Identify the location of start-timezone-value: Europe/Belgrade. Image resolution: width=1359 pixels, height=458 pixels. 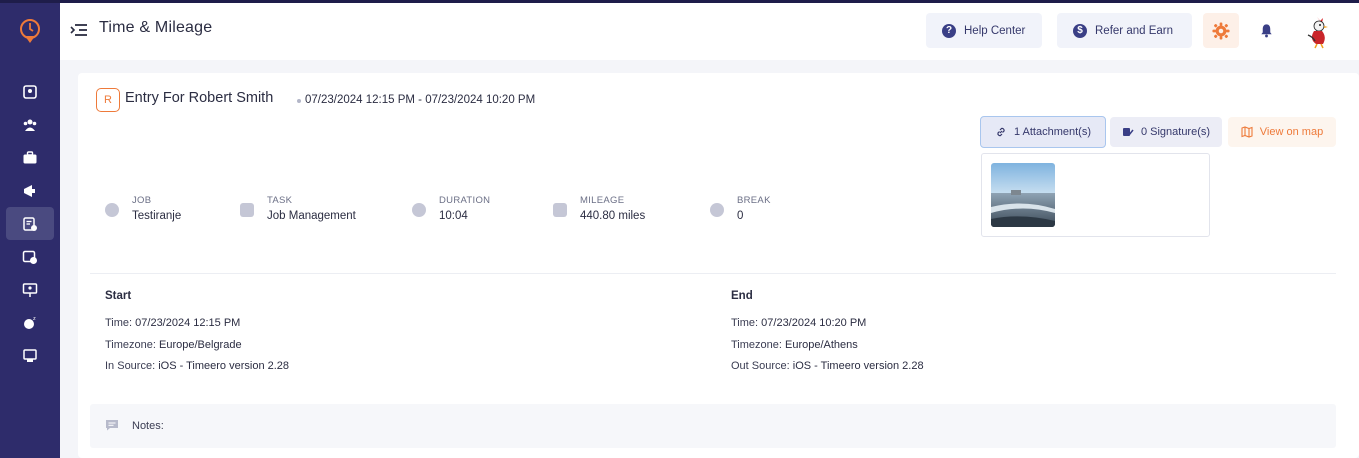
(200, 345).